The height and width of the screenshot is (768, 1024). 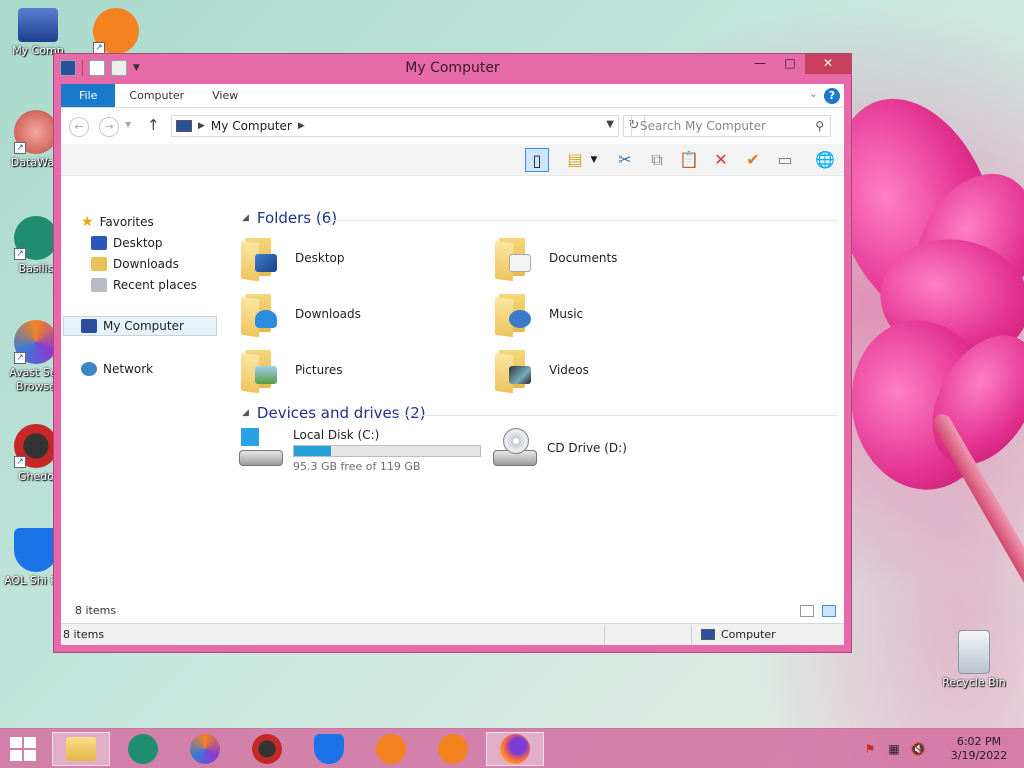 What do you see at coordinates (542, 371) in the screenshot?
I see `folder-videos: Videos` at bounding box center [542, 371].